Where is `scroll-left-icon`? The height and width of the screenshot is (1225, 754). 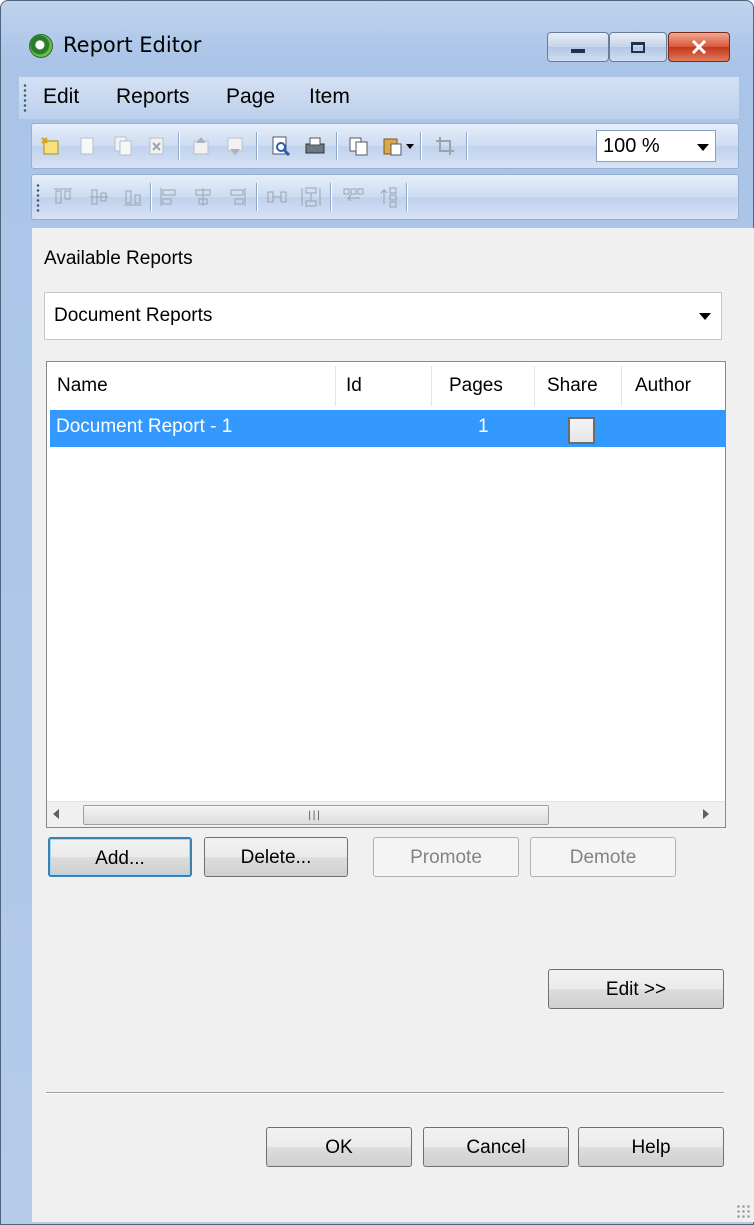 scroll-left-icon is located at coordinates (56, 814).